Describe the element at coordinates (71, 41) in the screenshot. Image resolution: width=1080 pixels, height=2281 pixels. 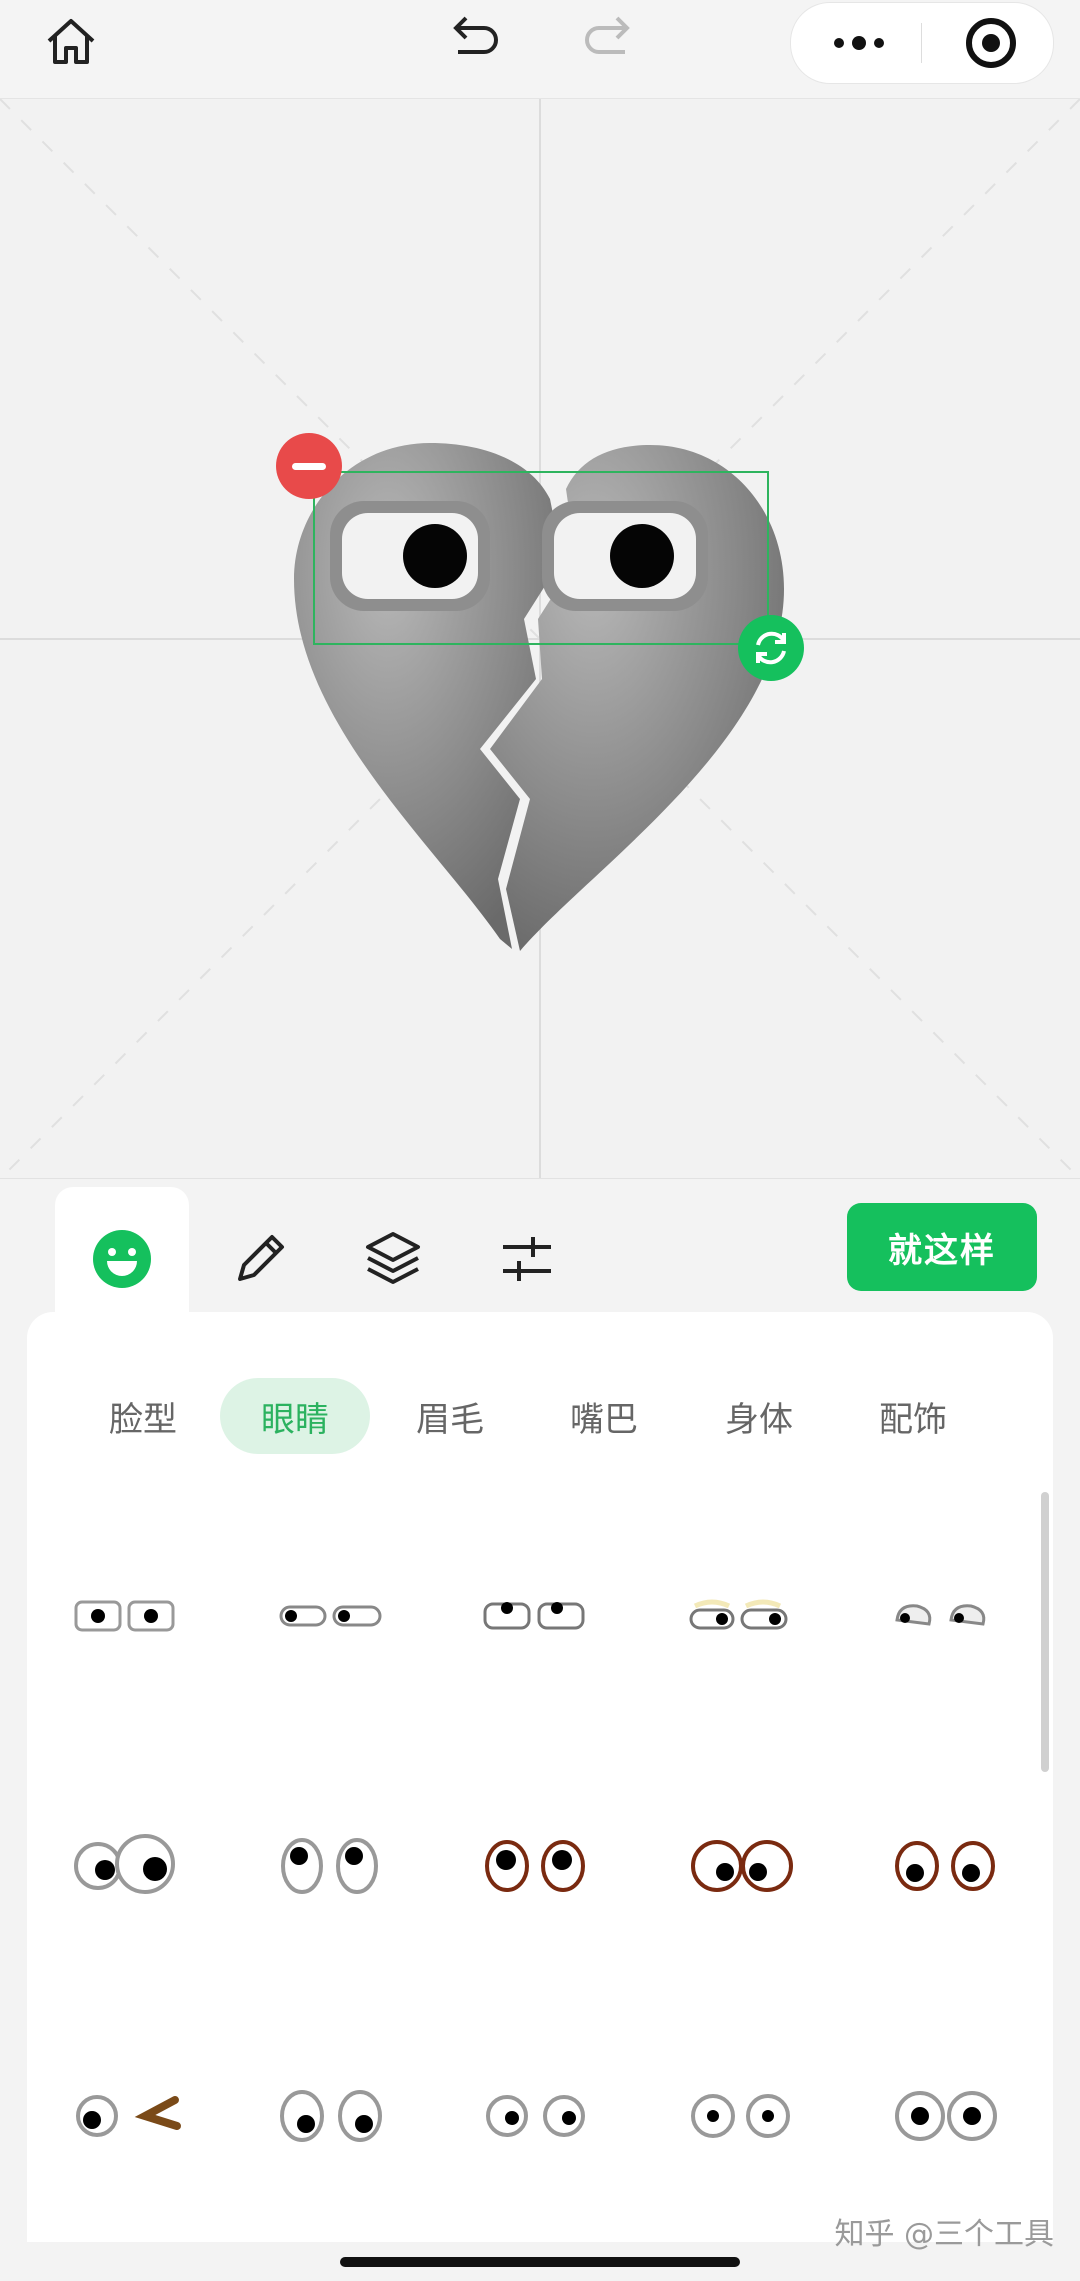
I see `home-icon` at that location.